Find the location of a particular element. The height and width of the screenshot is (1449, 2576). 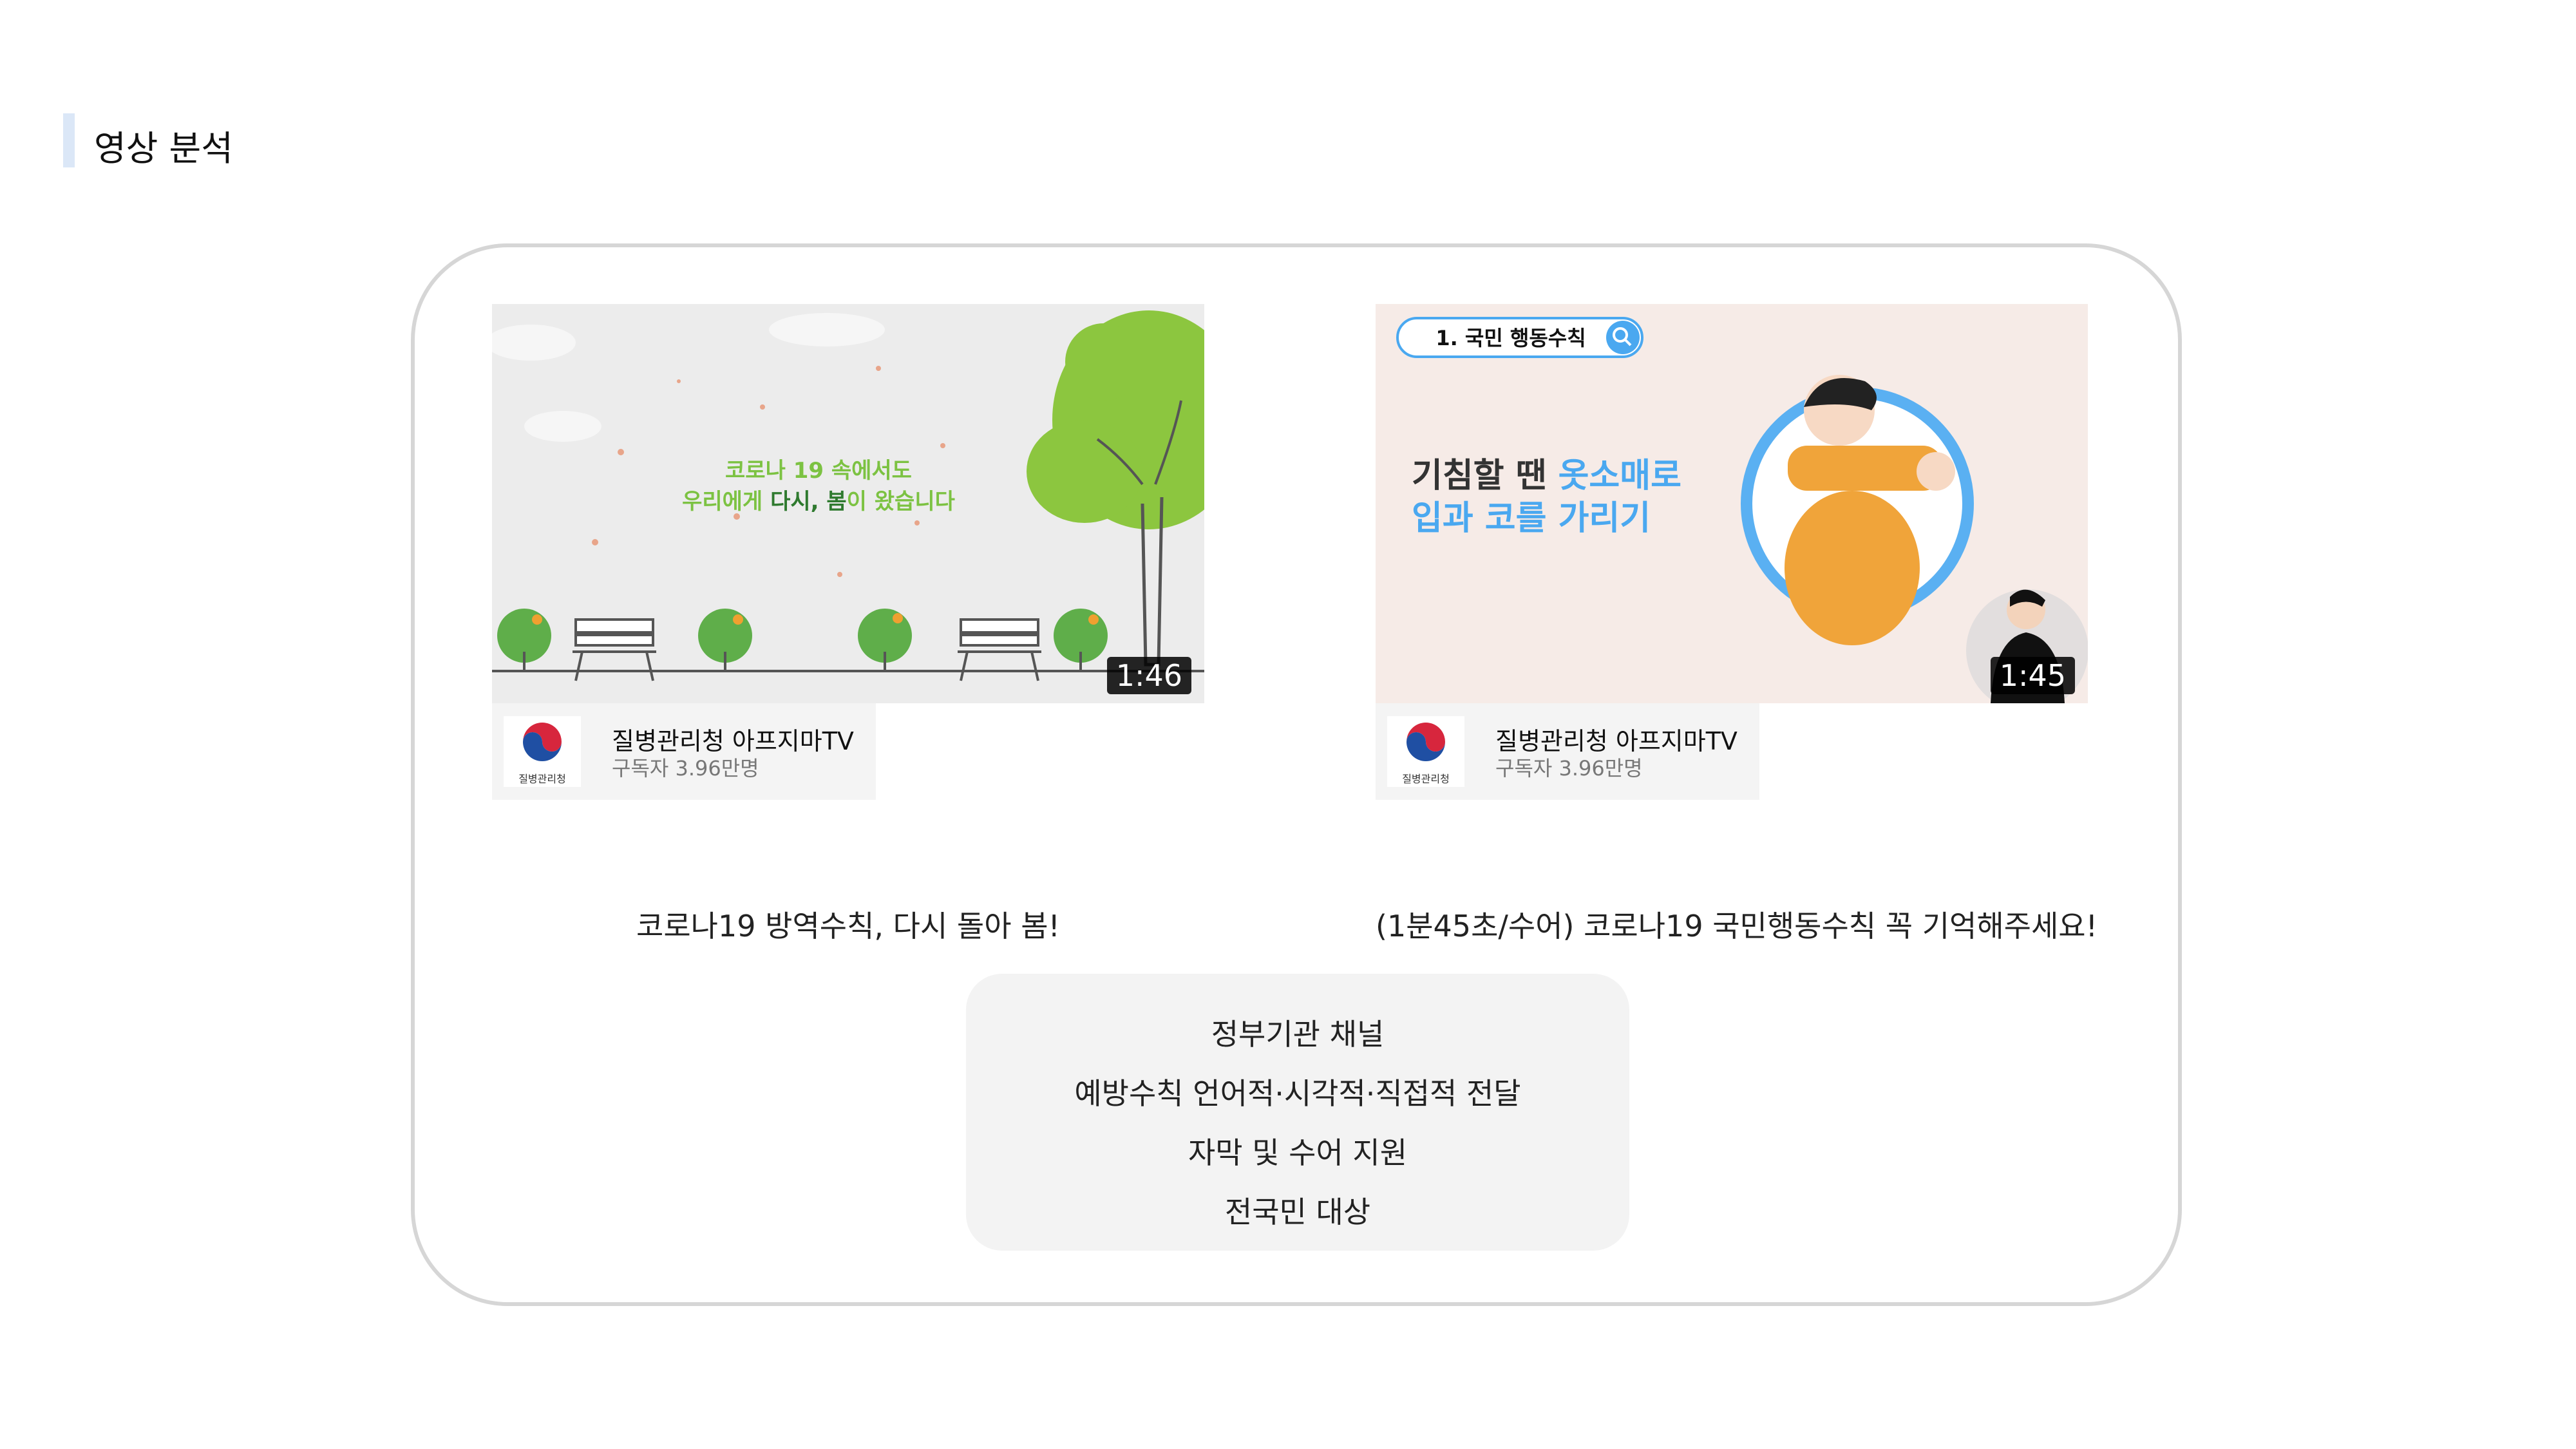

video-thumbnail-2: 1. 국민 행동수칙 기침할 땐 옷소매로 입과 코를 가리기 1:45 is located at coordinates (1732, 503).